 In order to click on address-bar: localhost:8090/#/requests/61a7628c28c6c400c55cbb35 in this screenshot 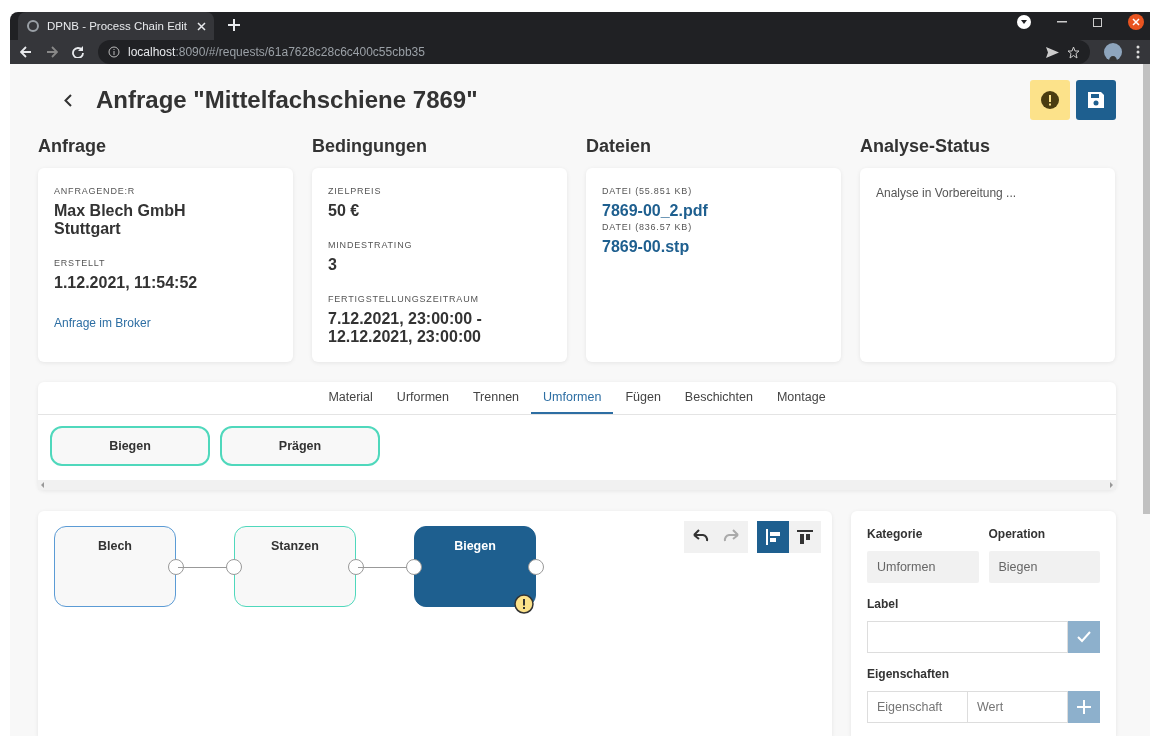, I will do `click(594, 52)`.